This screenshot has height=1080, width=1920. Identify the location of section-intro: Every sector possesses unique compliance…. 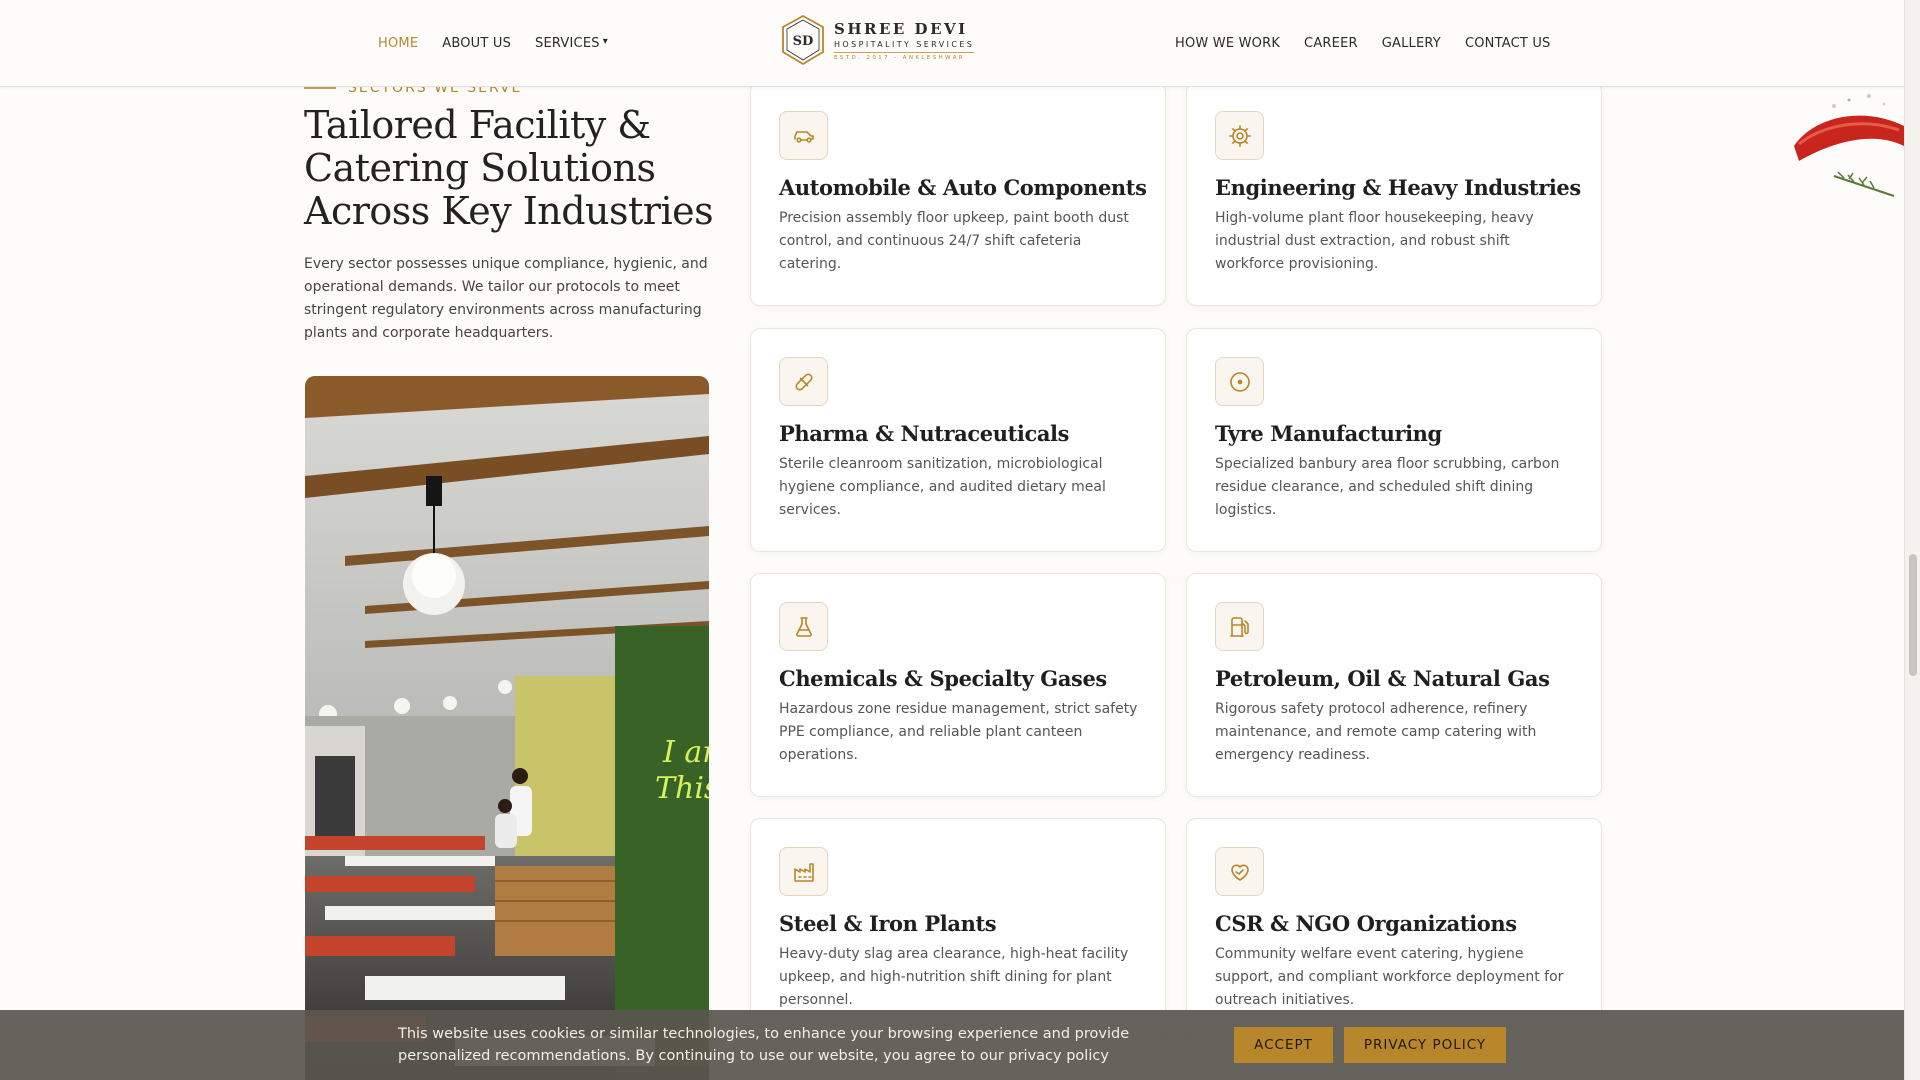
(506, 298).